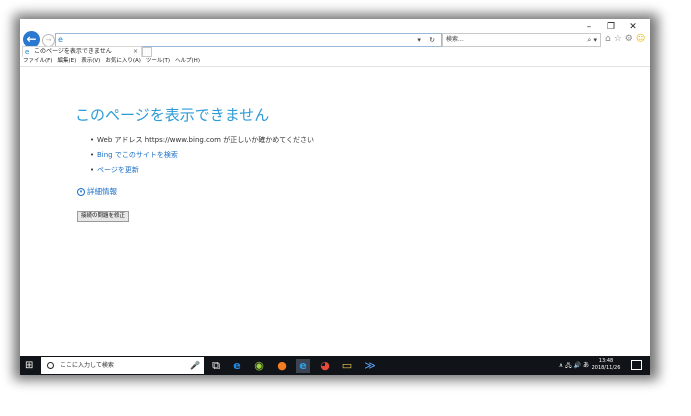  I want to click on clock: 13:48 2018/11/26, so click(606, 365).